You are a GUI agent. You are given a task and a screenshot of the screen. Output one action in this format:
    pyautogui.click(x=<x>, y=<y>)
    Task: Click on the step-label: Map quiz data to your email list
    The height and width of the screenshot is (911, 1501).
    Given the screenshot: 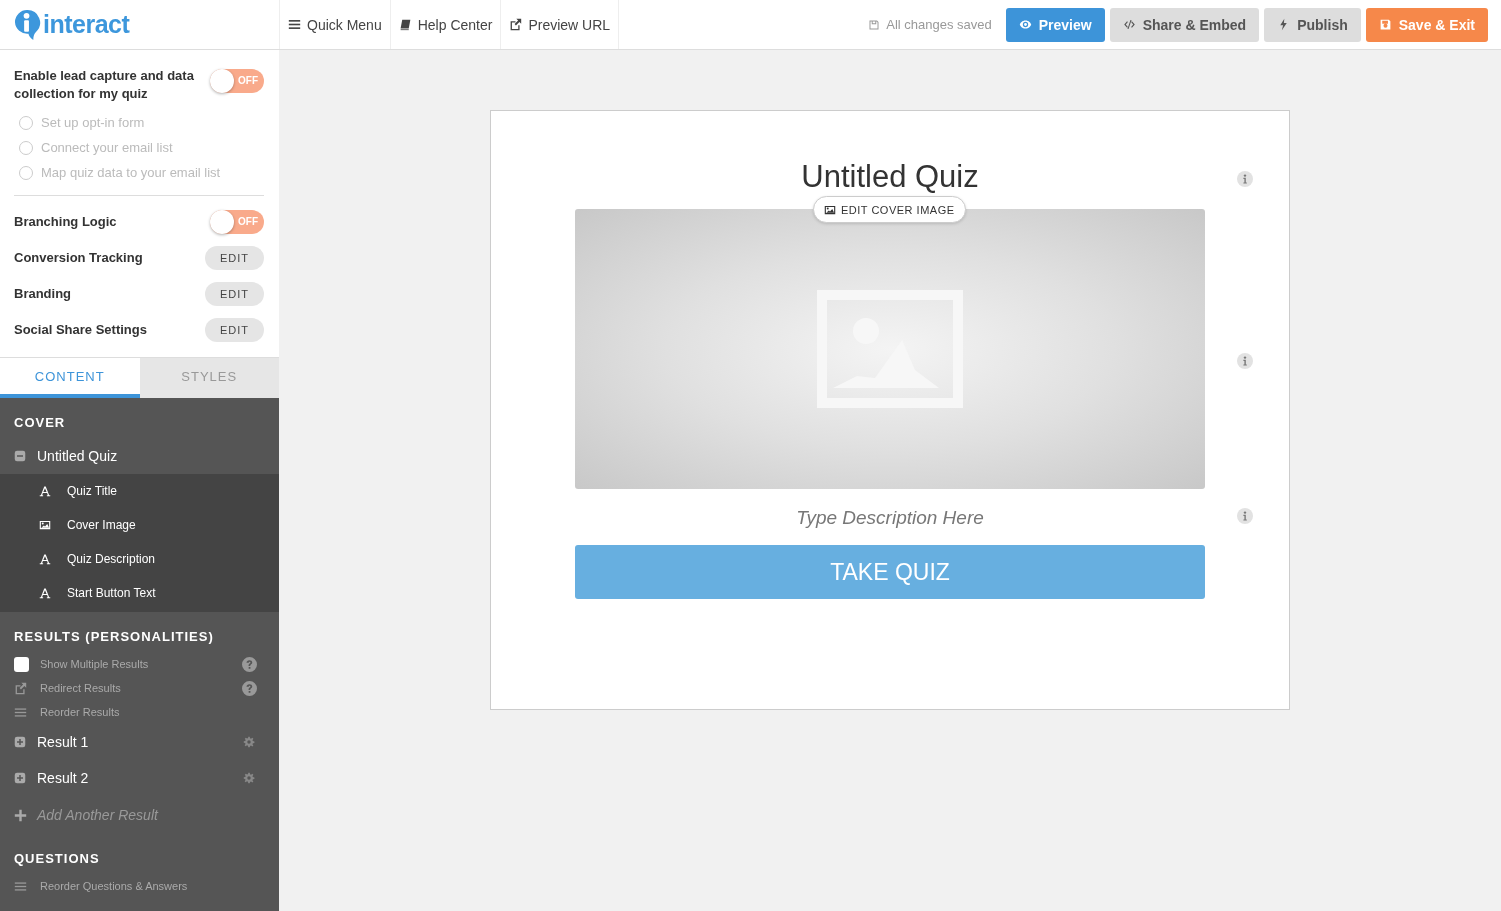 What is the action you would take?
    pyautogui.click(x=131, y=172)
    